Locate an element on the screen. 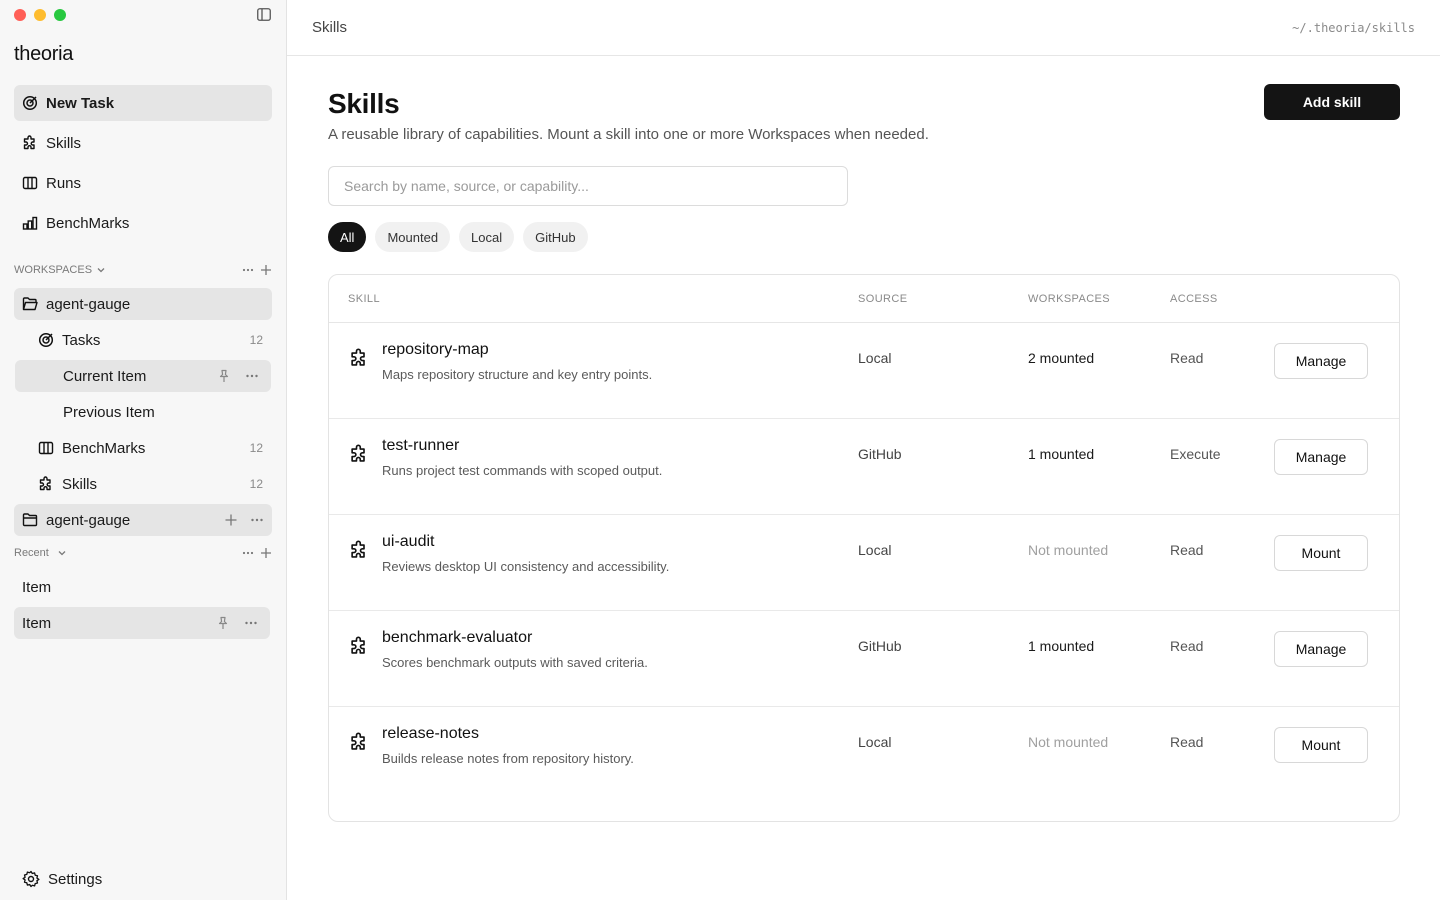 This screenshot has height=900, width=1440. current-item-label: Current Item is located at coordinates (105, 376).